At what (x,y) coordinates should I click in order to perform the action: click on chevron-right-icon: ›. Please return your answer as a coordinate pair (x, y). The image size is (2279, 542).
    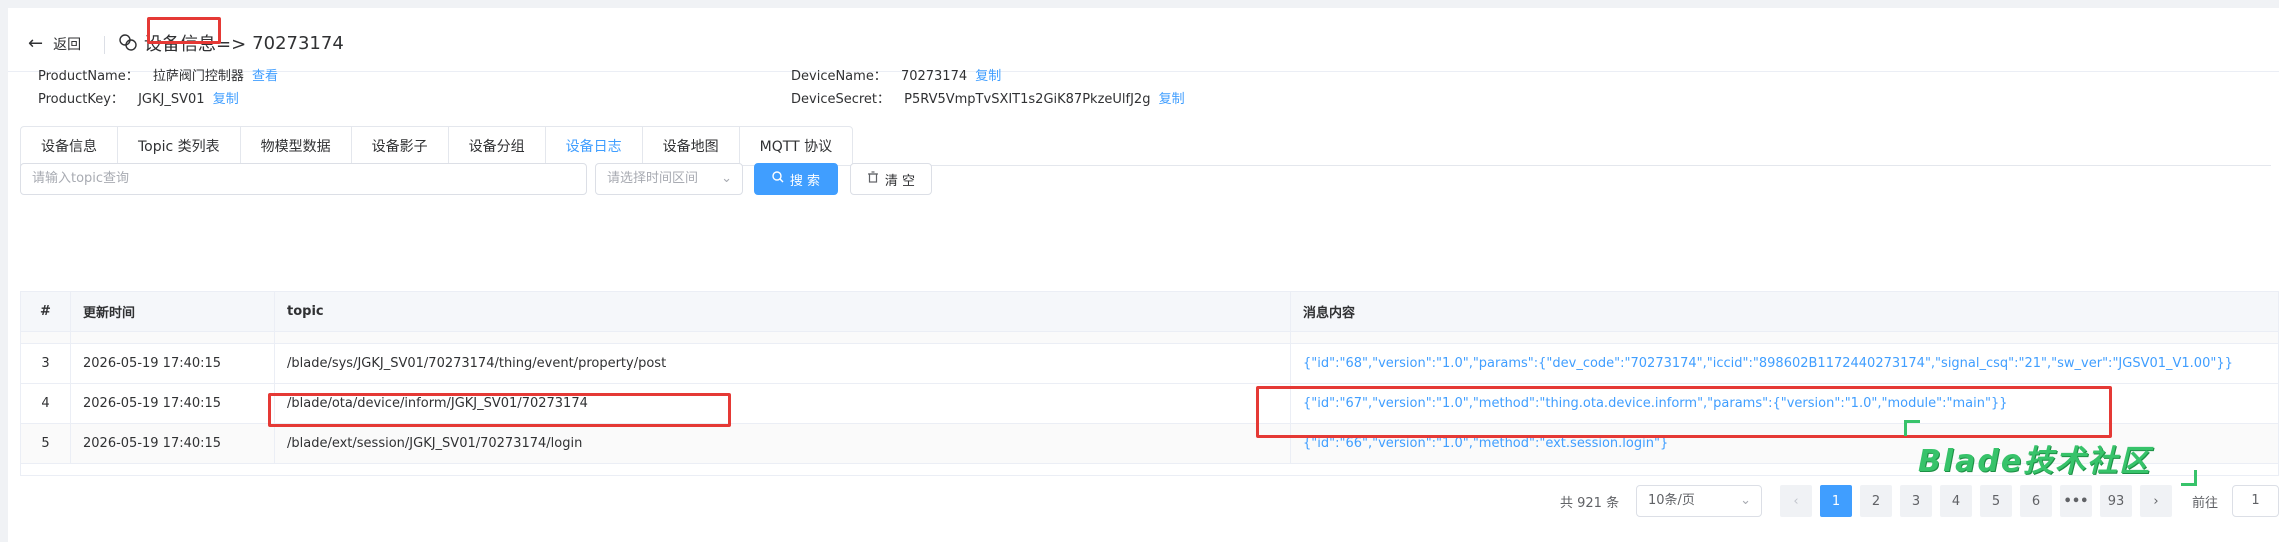
    Looking at the image, I should click on (2156, 501).